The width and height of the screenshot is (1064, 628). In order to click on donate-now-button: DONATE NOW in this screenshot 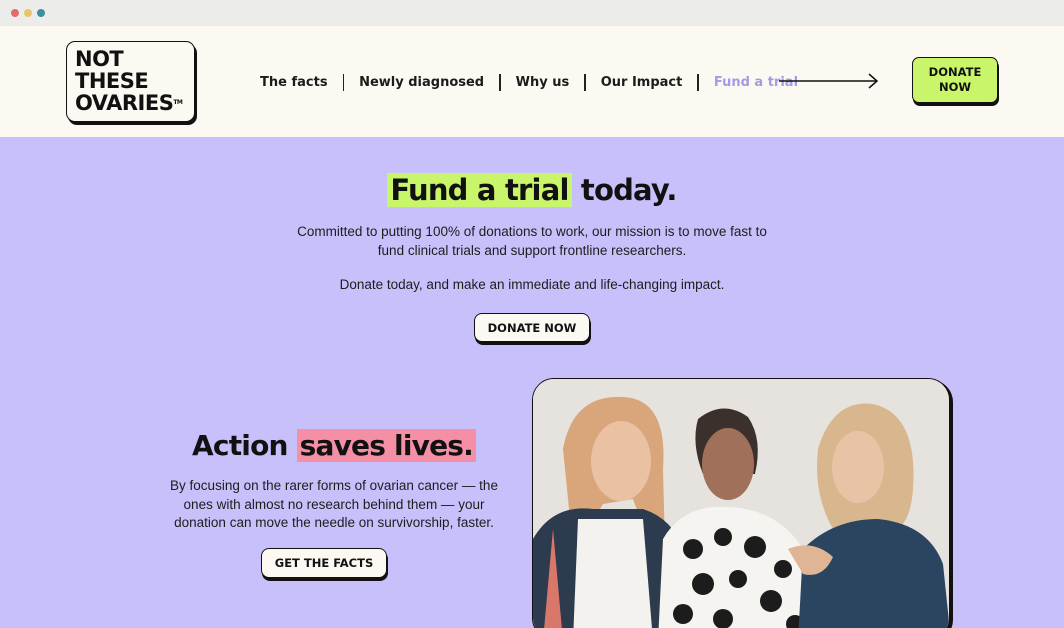, I will do `click(955, 80)`.